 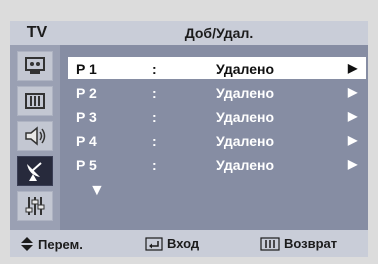 I want to click on return-hint: Возврат, so click(x=298, y=243).